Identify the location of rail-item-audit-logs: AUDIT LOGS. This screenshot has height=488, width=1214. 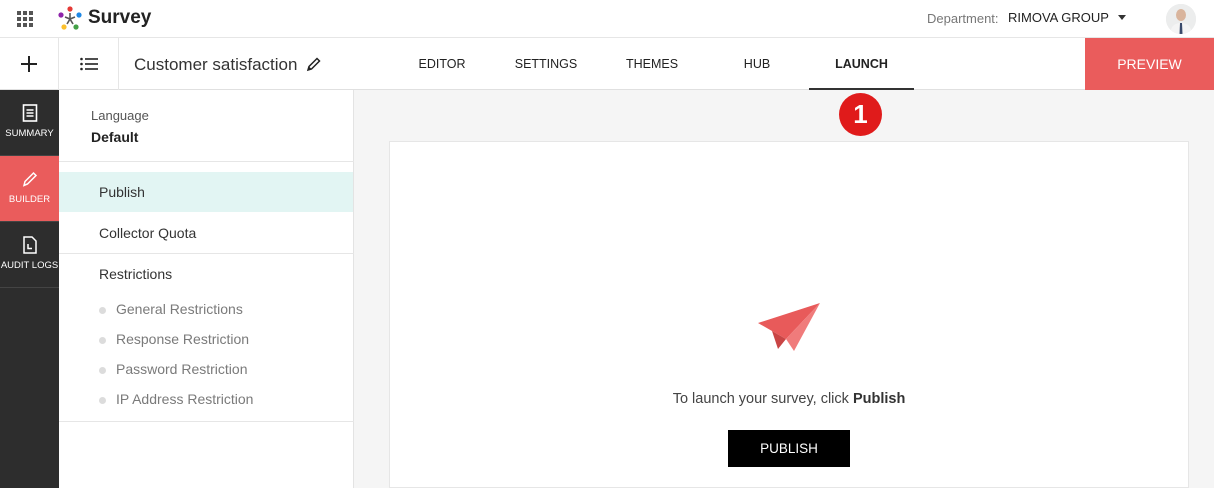
(29, 255).